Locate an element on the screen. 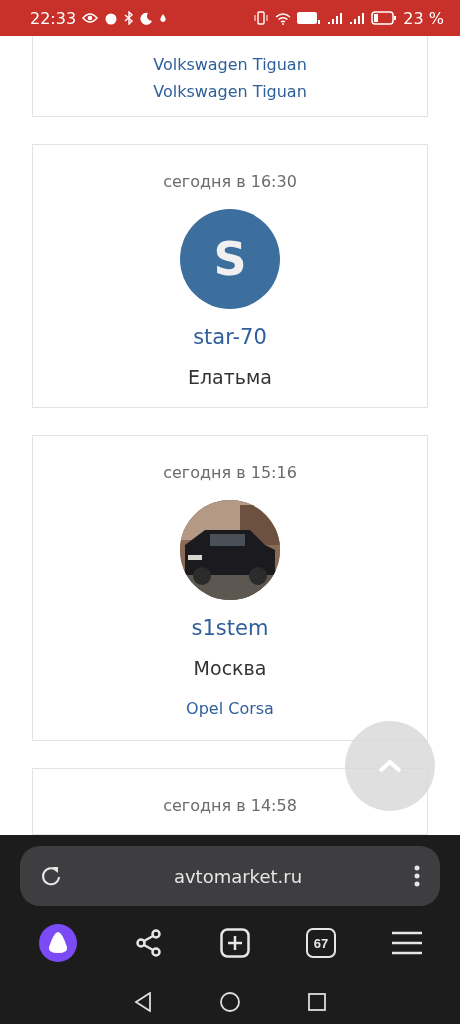 Image resolution: width=460 pixels, height=1024 pixels. new-tab-button is located at coordinates (235, 943).